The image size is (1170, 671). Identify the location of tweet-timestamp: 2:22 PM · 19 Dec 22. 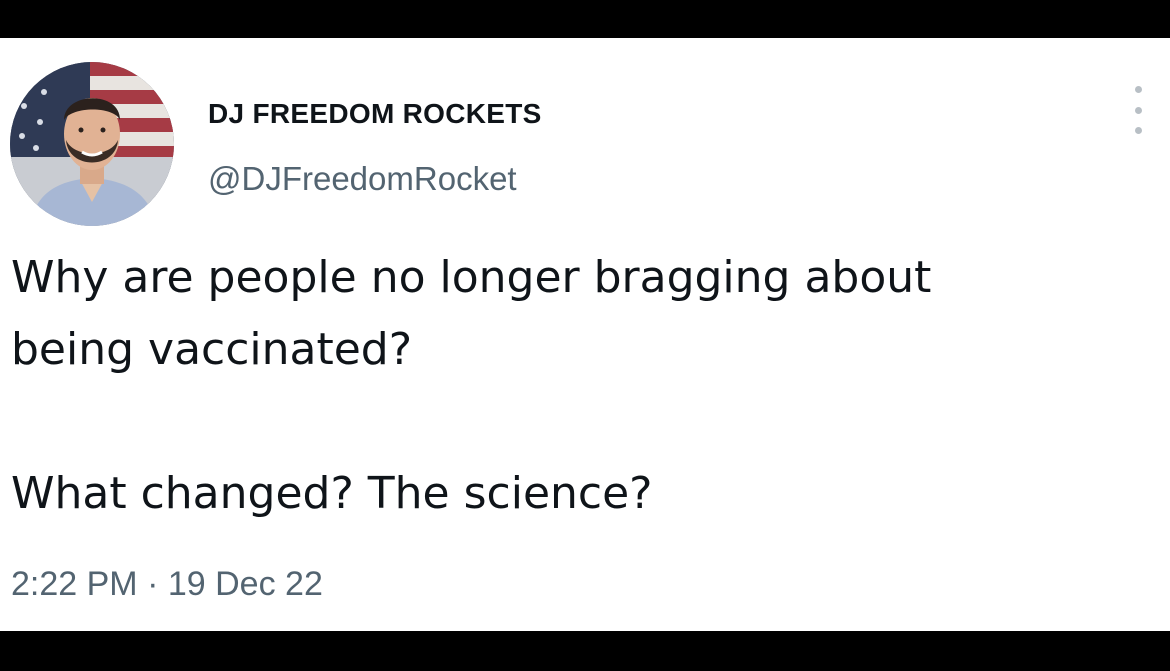
(167, 584).